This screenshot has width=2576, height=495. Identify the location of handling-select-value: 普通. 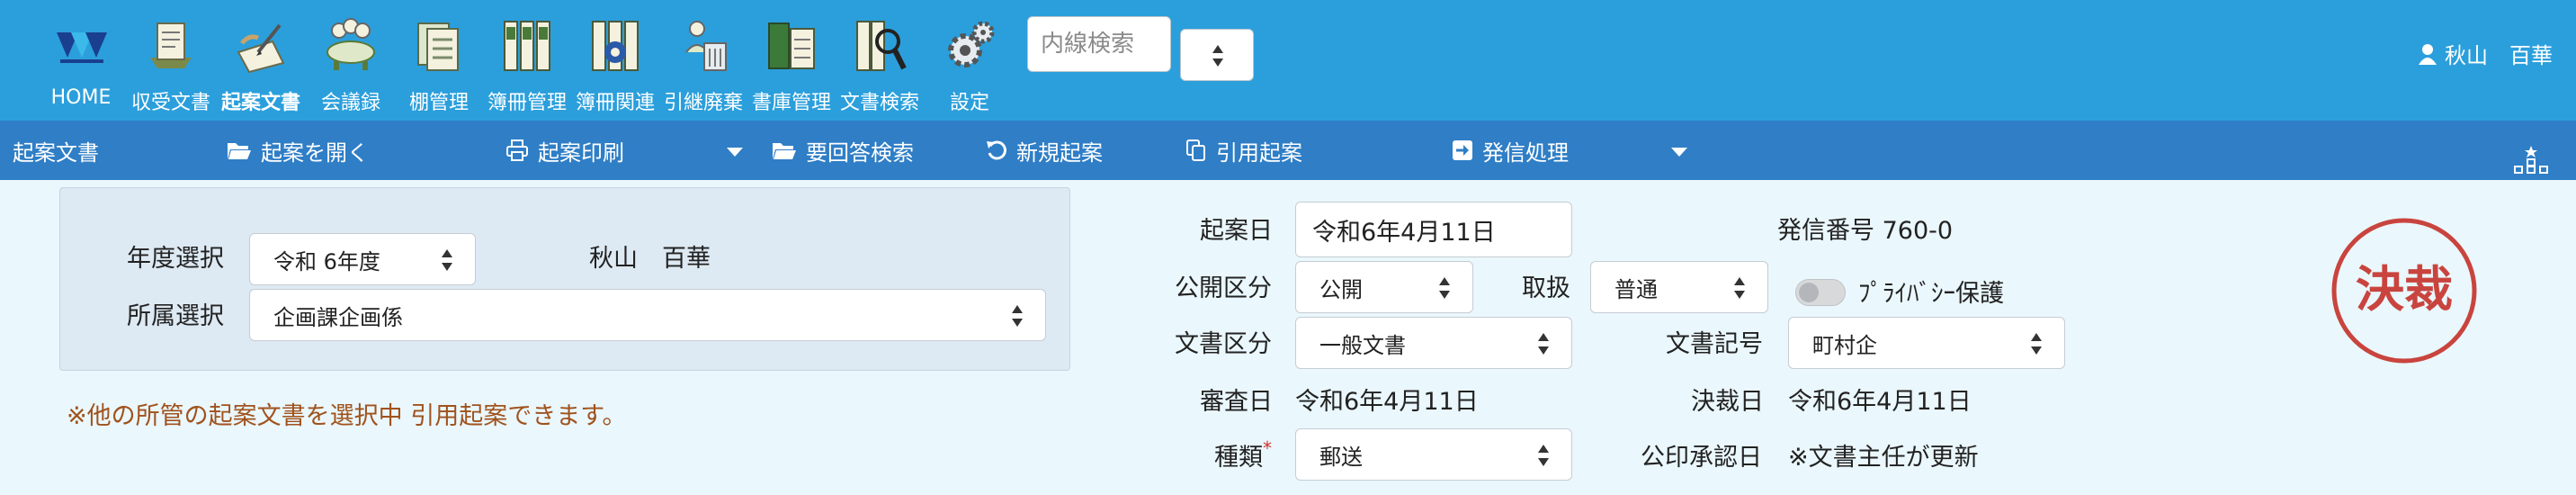
(1636, 289).